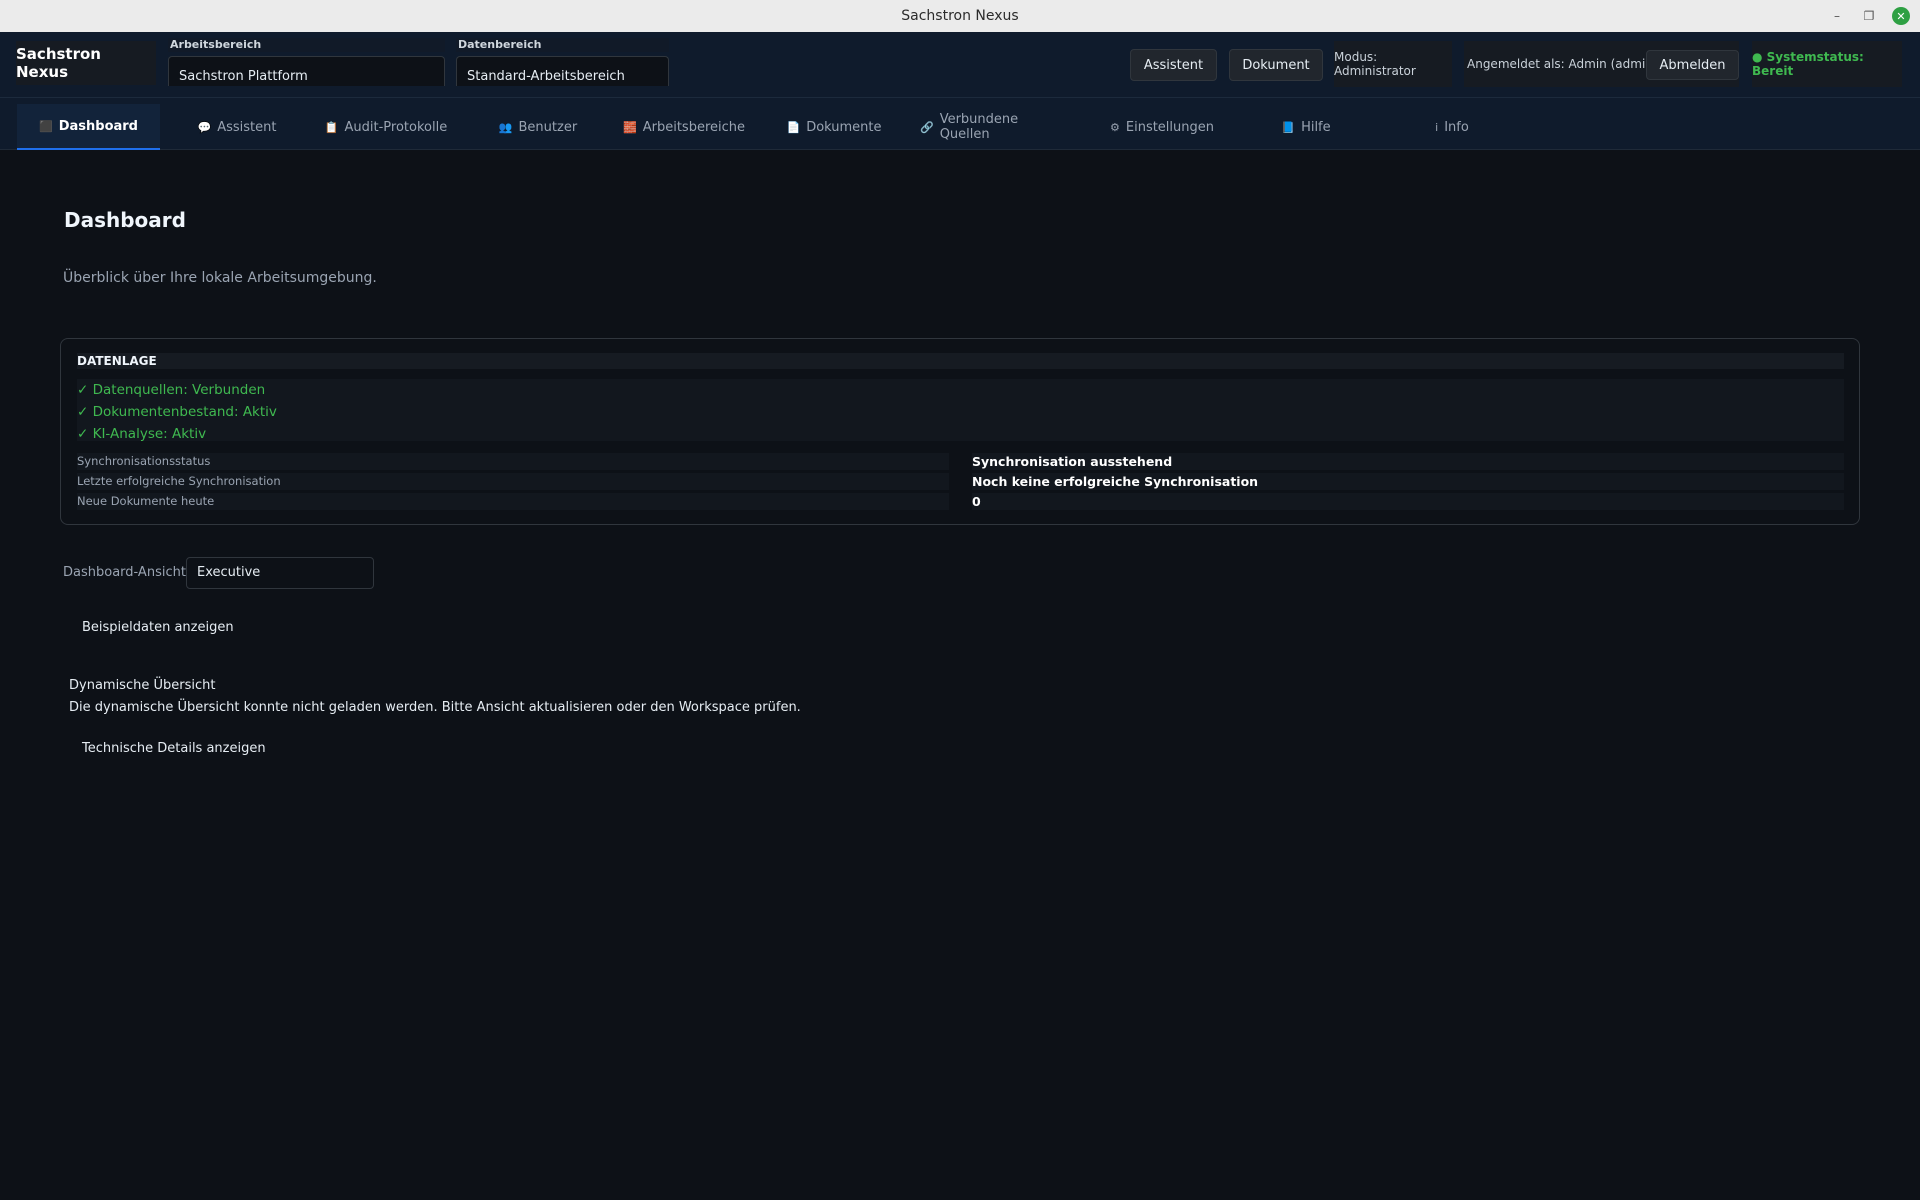 The image size is (1920, 1200). Describe the element at coordinates (1169, 127) in the screenshot. I see `tab-label: Einstellungen` at that location.